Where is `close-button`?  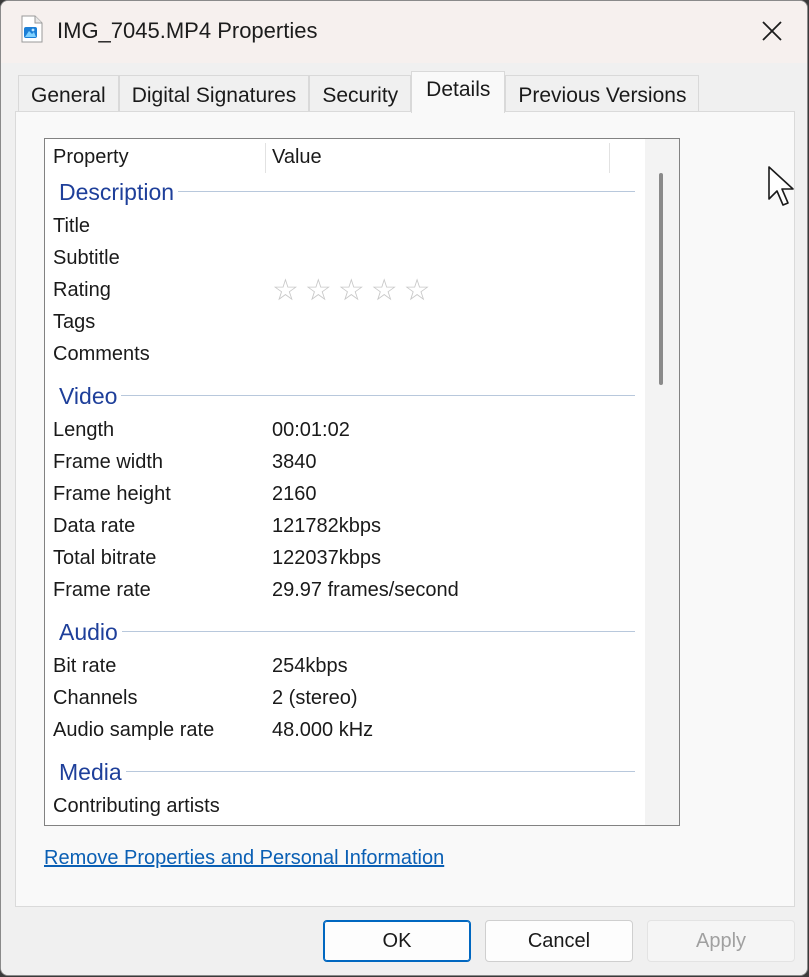 close-button is located at coordinates (772, 31).